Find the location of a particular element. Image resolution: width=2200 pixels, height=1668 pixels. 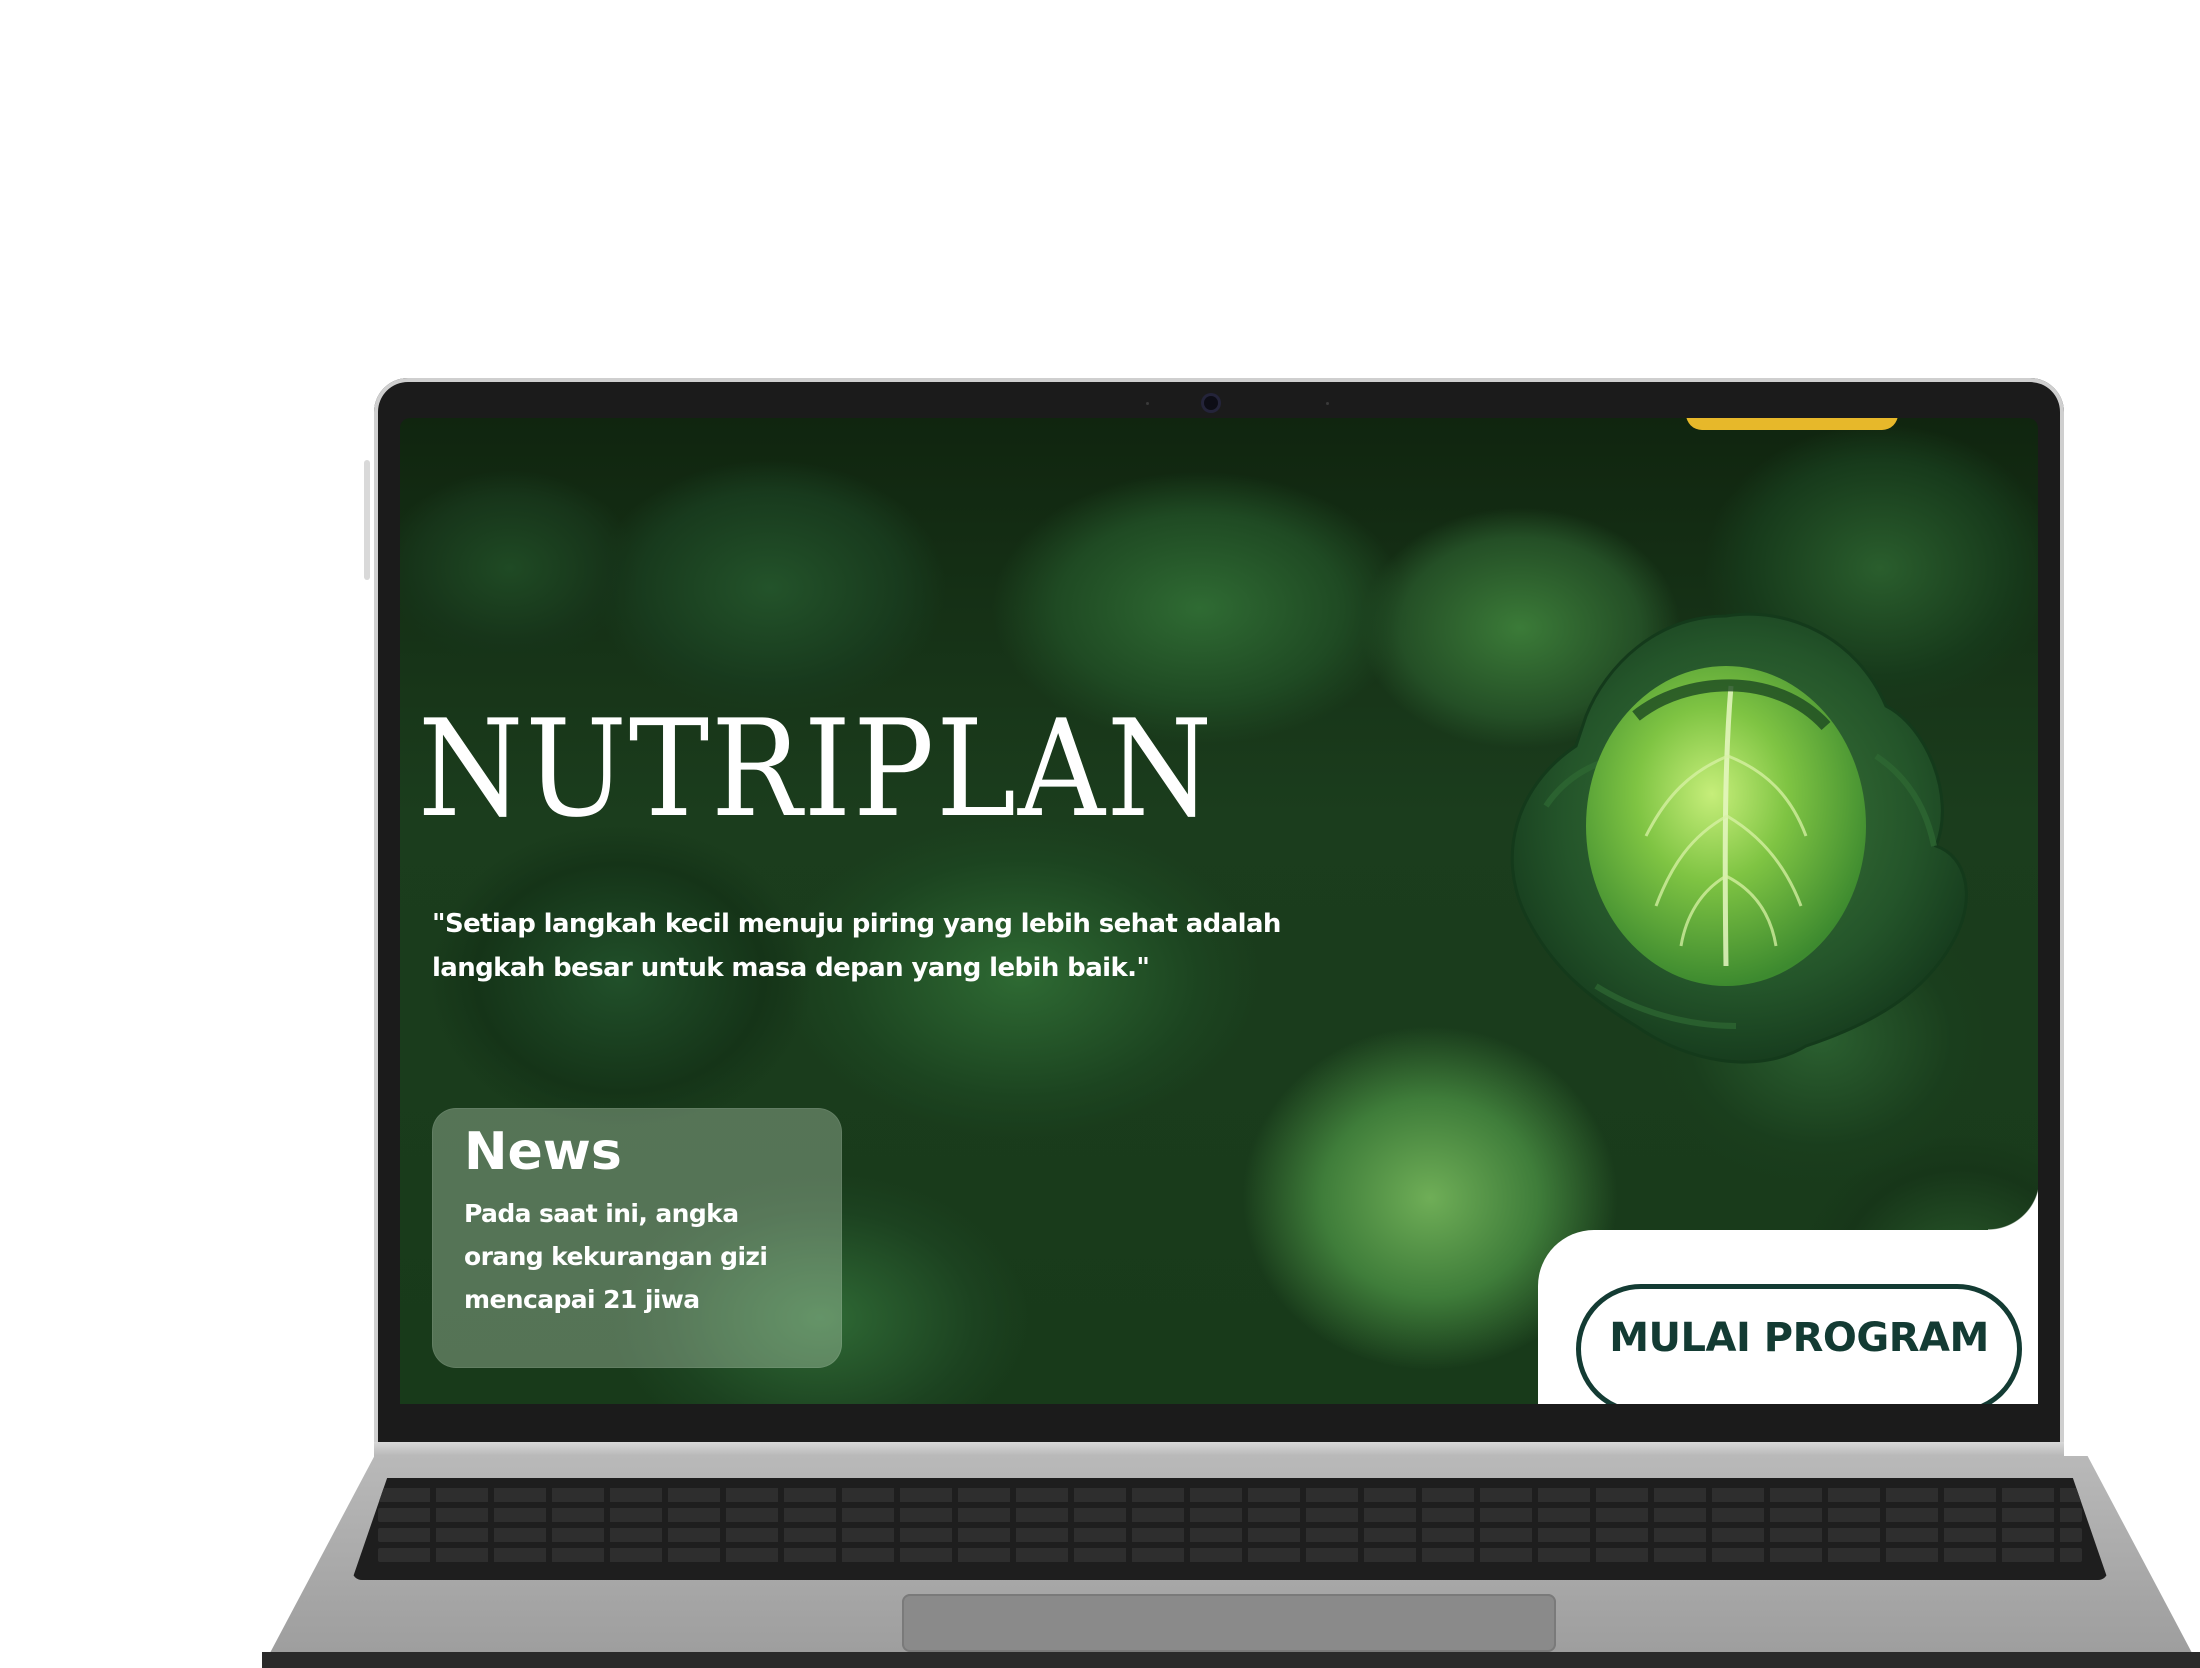

news-title: News is located at coordinates (543, 1152).